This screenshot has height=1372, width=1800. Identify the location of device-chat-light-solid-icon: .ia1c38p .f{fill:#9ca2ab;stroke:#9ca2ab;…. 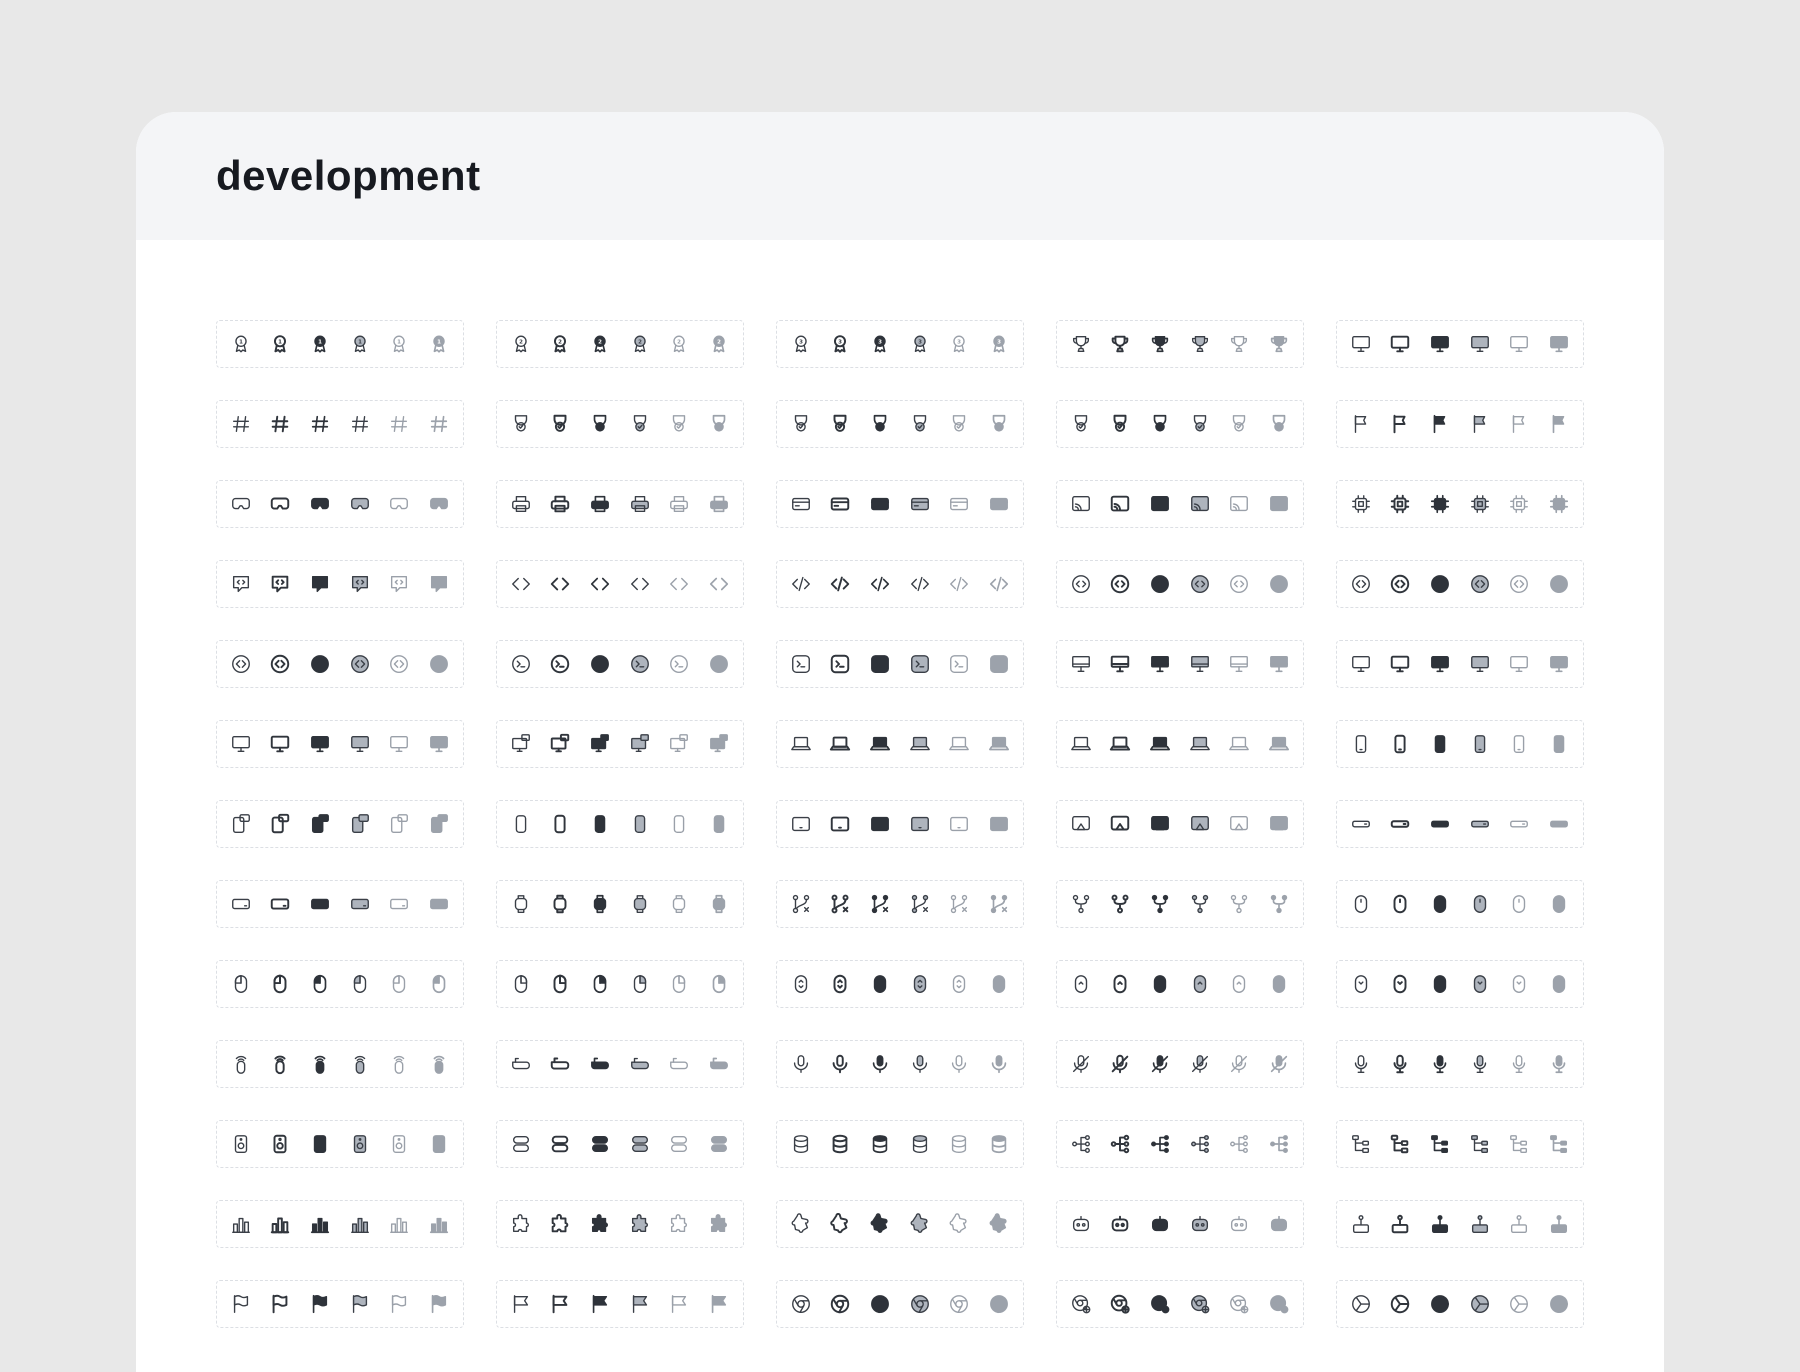
(439, 824).